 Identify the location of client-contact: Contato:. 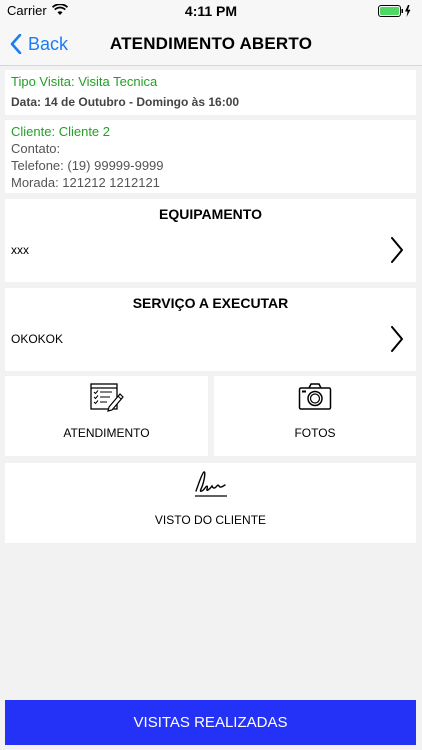
(36, 148).